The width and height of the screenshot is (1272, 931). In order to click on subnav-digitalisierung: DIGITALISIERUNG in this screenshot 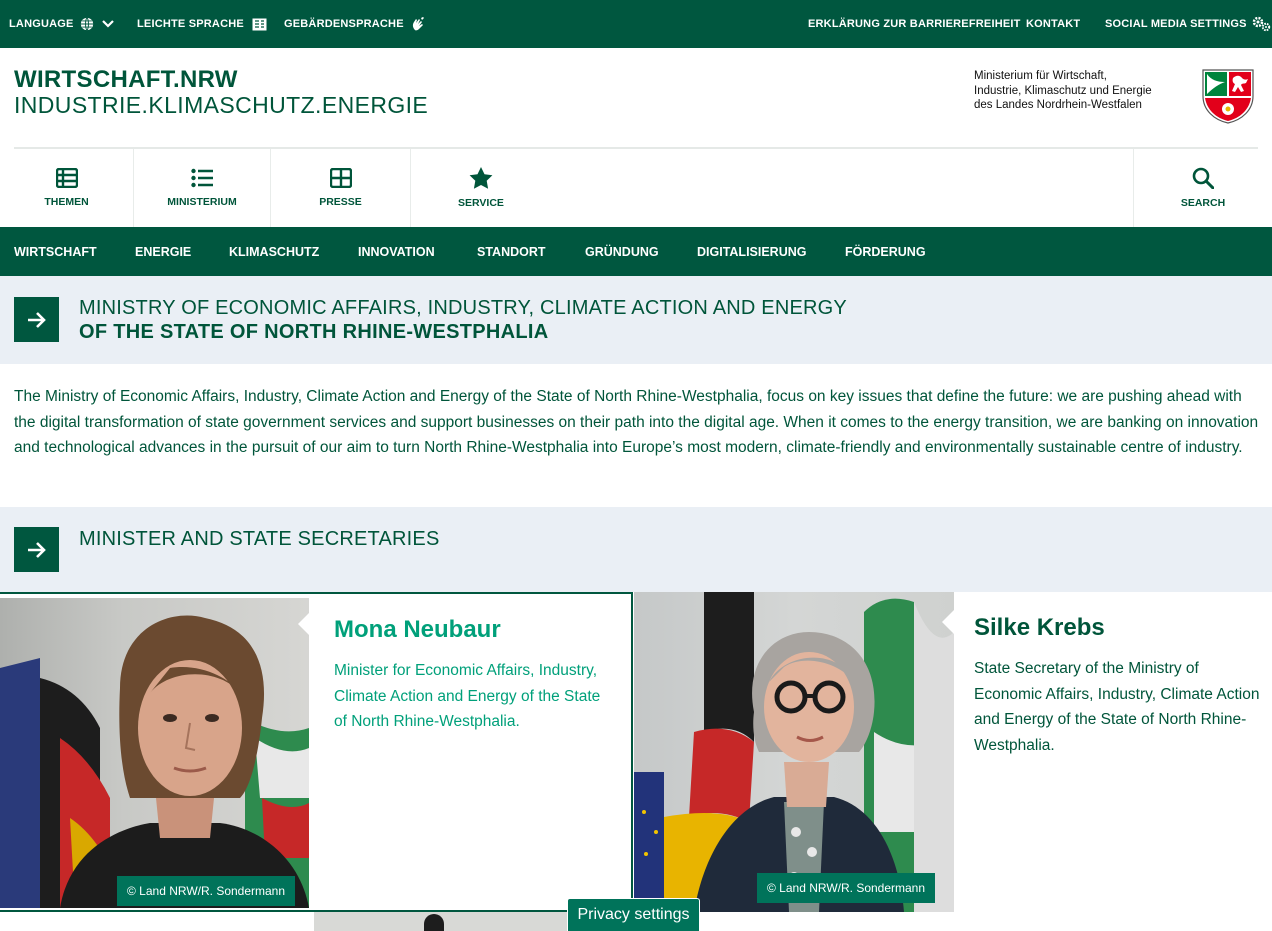, I will do `click(752, 251)`.